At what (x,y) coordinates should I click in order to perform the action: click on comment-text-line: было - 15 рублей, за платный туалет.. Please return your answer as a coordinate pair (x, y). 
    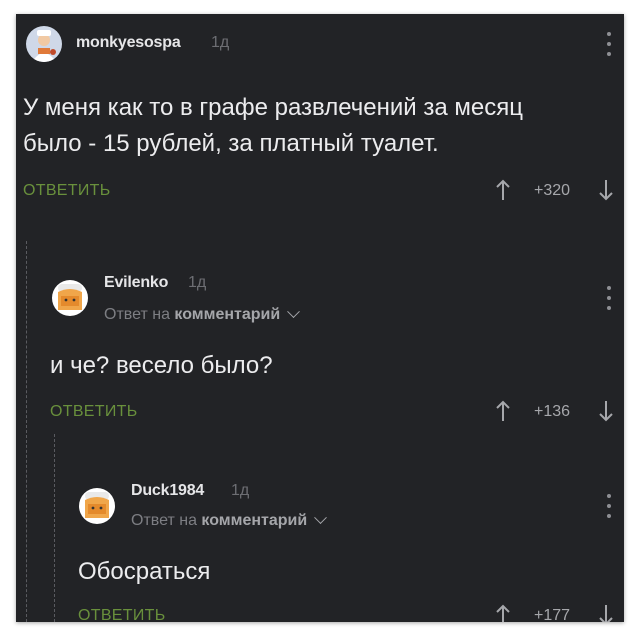
    Looking at the image, I should click on (231, 143).